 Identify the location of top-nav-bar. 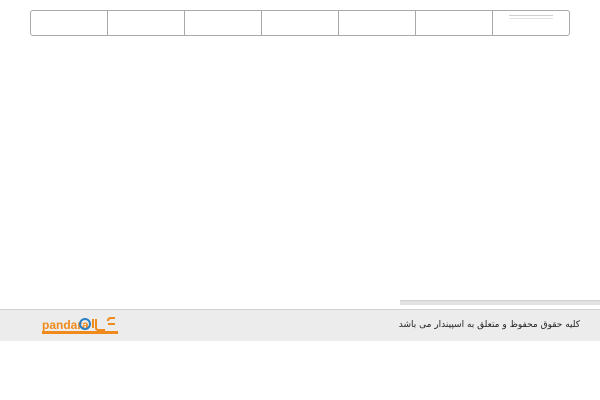
(300, 23).